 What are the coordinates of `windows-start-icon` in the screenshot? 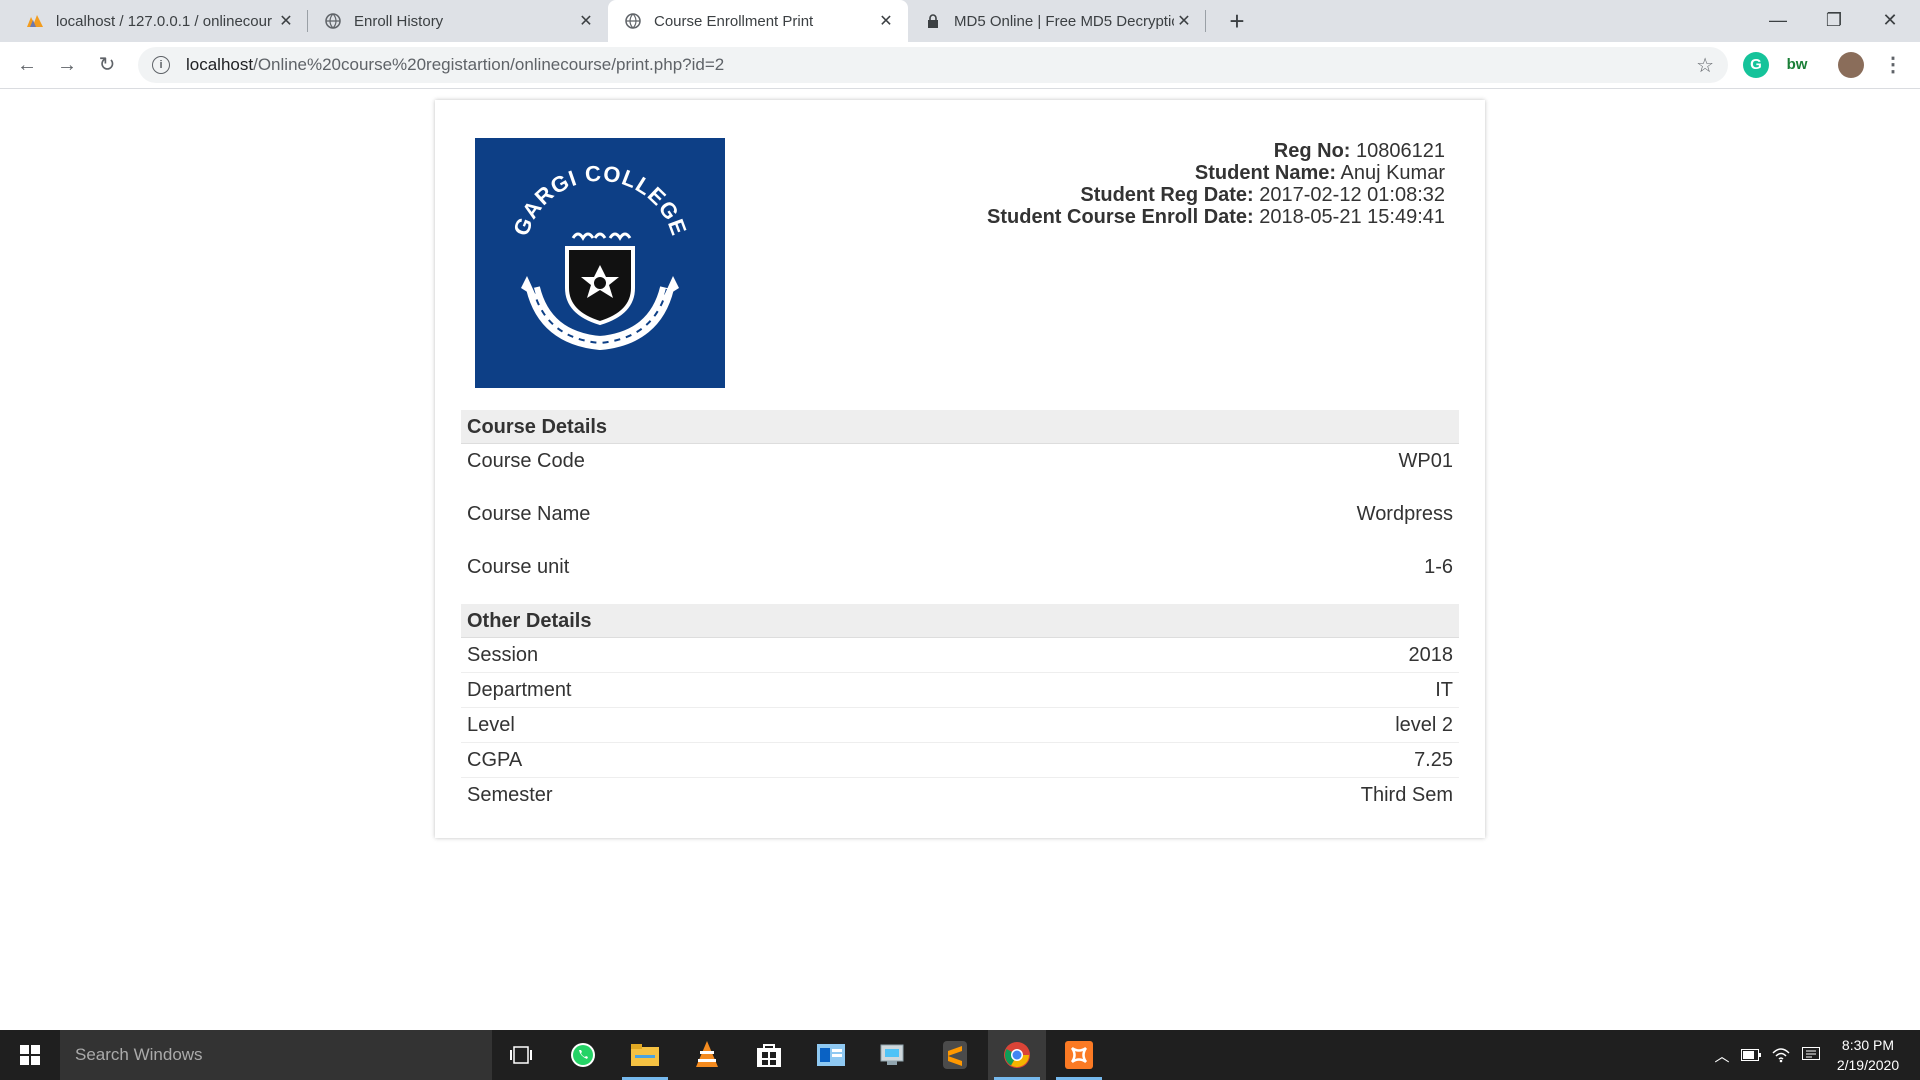 It's located at (30, 1055).